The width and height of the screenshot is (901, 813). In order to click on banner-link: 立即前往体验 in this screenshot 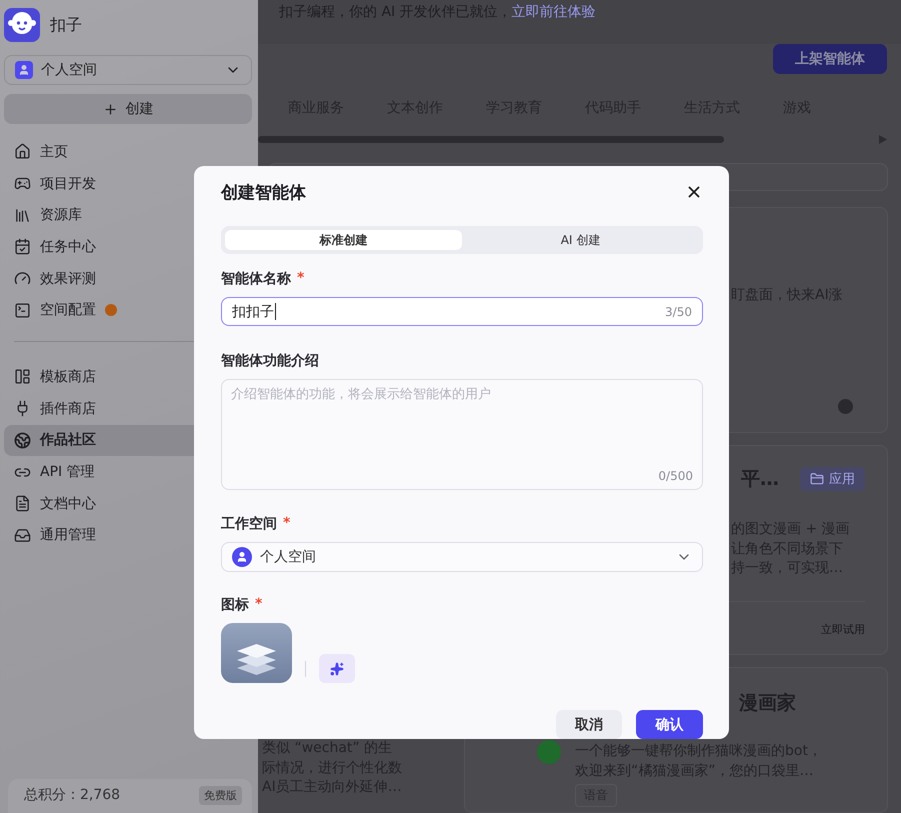, I will do `click(554, 12)`.